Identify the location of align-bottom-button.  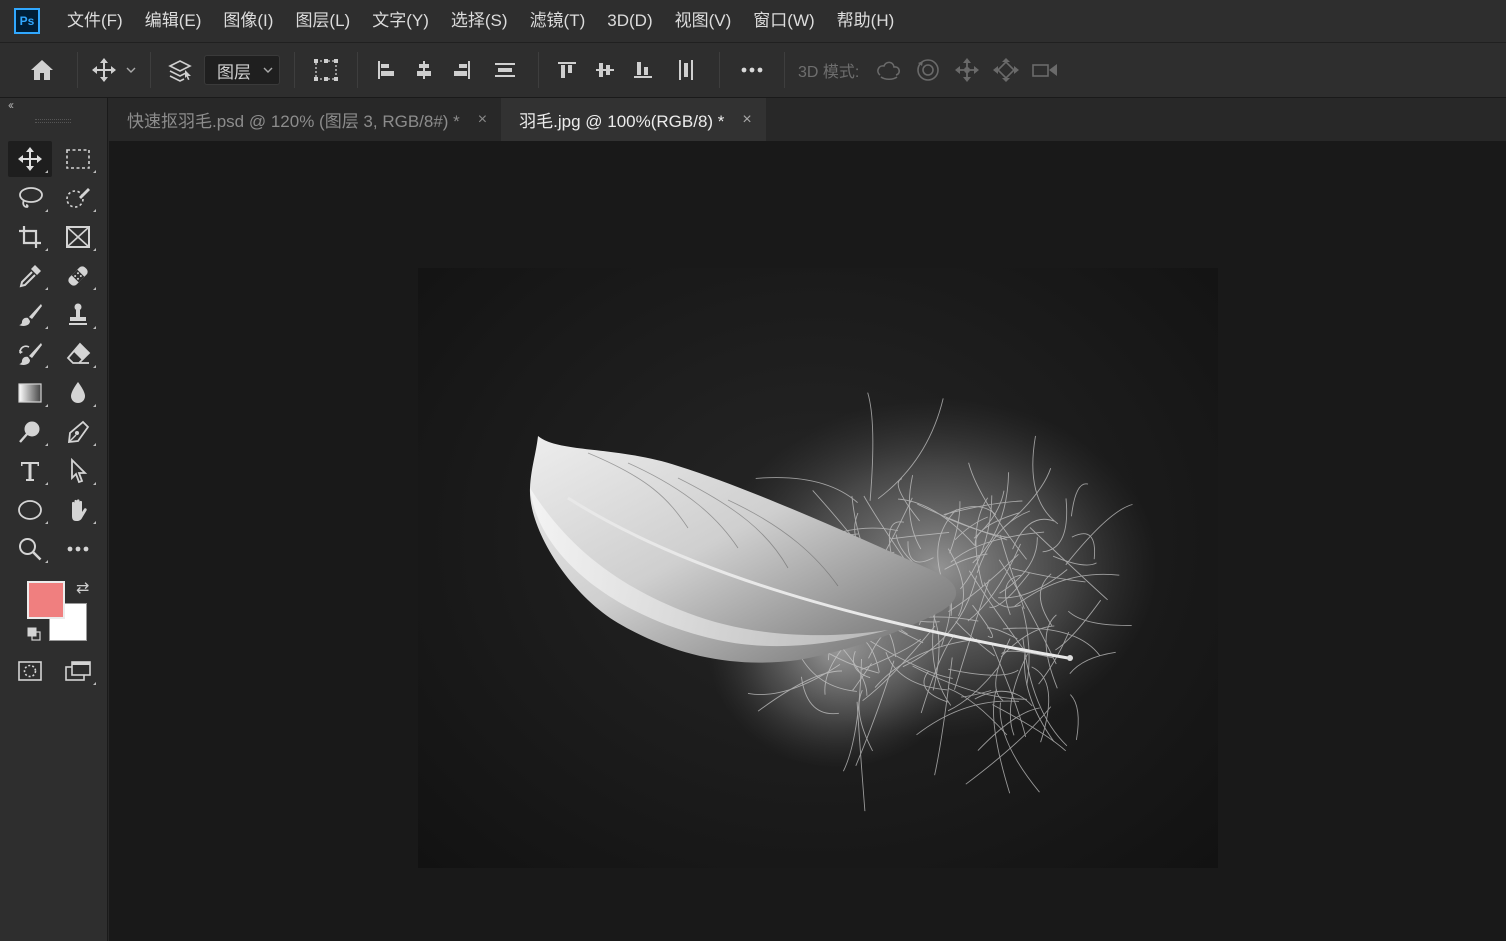
(643, 70).